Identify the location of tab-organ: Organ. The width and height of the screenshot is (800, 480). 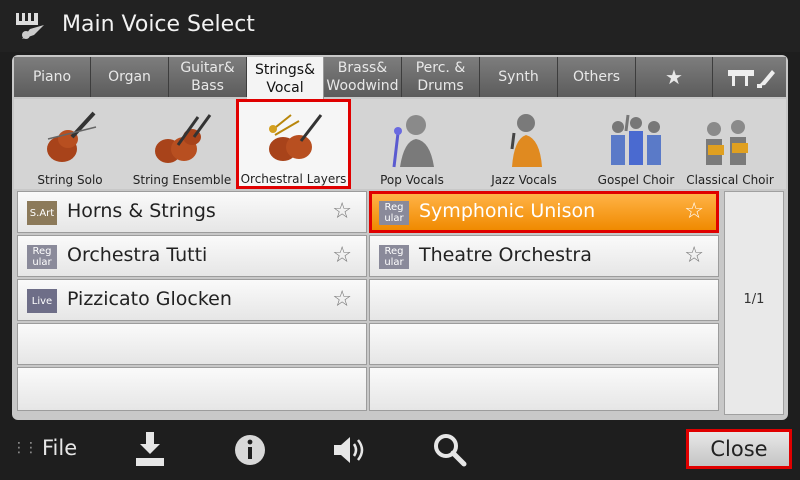
(130, 77).